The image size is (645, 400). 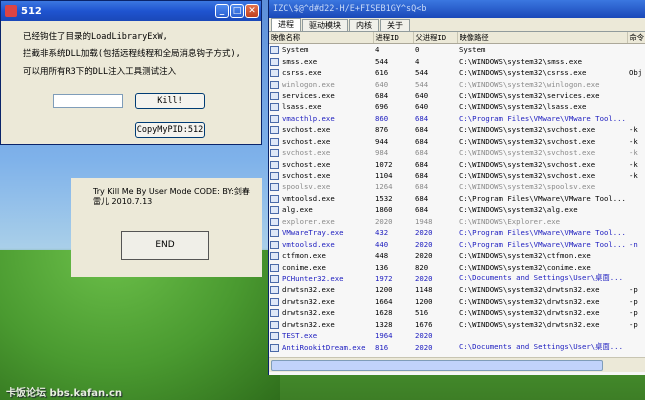 I want to click on process-pid-text: 1104, so click(x=384, y=176).